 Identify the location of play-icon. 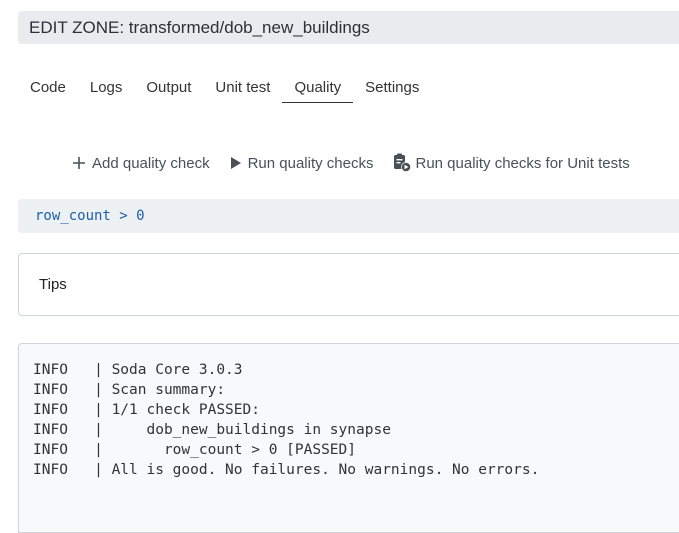
(236, 163).